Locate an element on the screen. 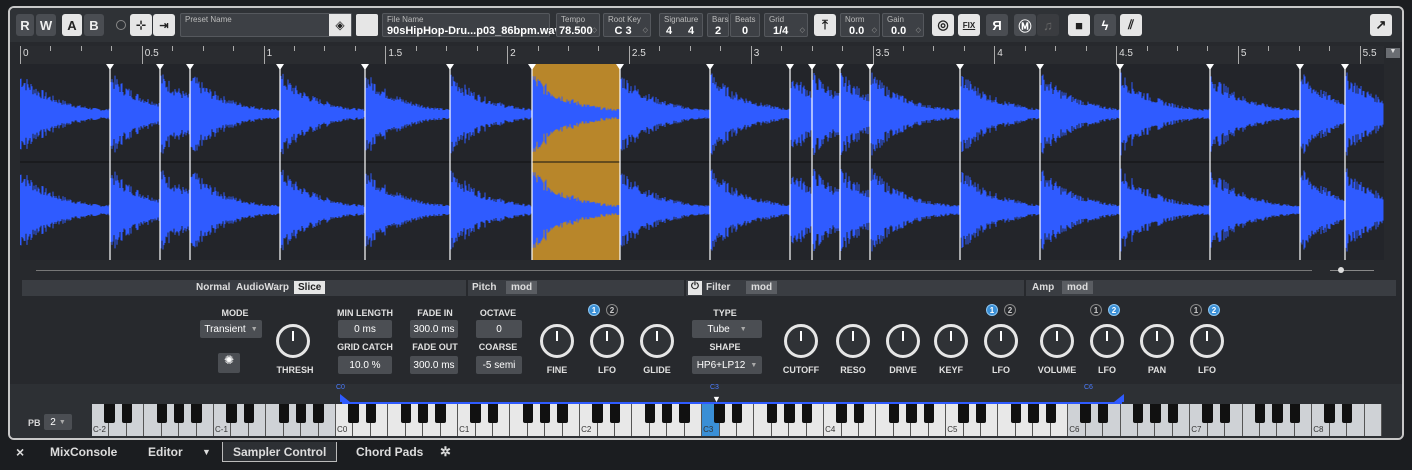 This screenshot has width=1412, height=470. chevron-down-icon: ▼ is located at coordinates (206, 452).